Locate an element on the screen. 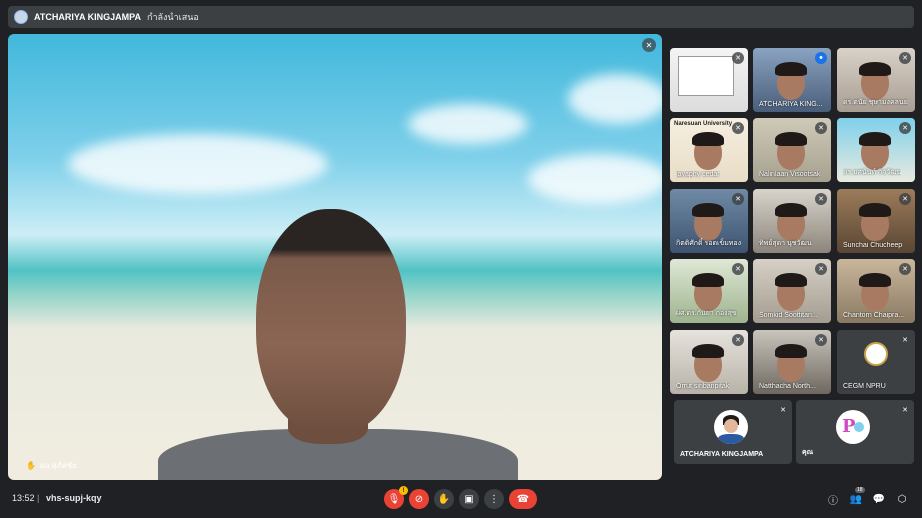  people-icon: 👥 is located at coordinates (856, 499).